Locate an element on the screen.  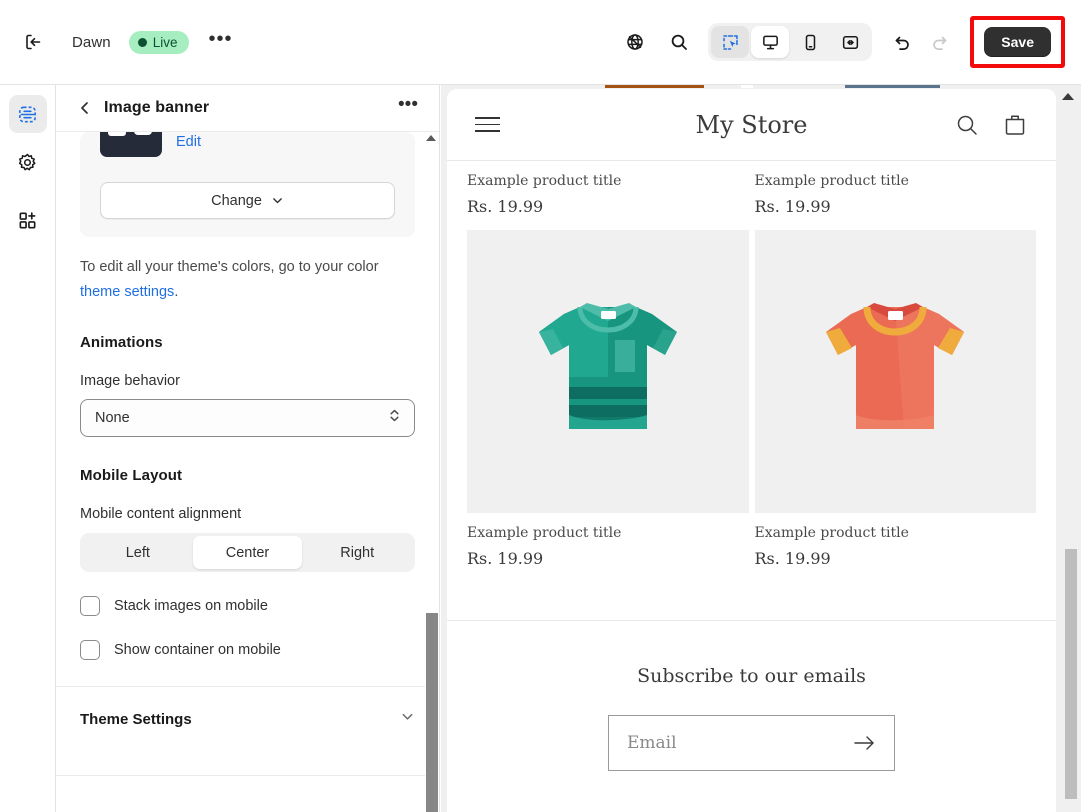
mobile-alignment-label: Mobile content alignment is located at coordinates (161, 514).